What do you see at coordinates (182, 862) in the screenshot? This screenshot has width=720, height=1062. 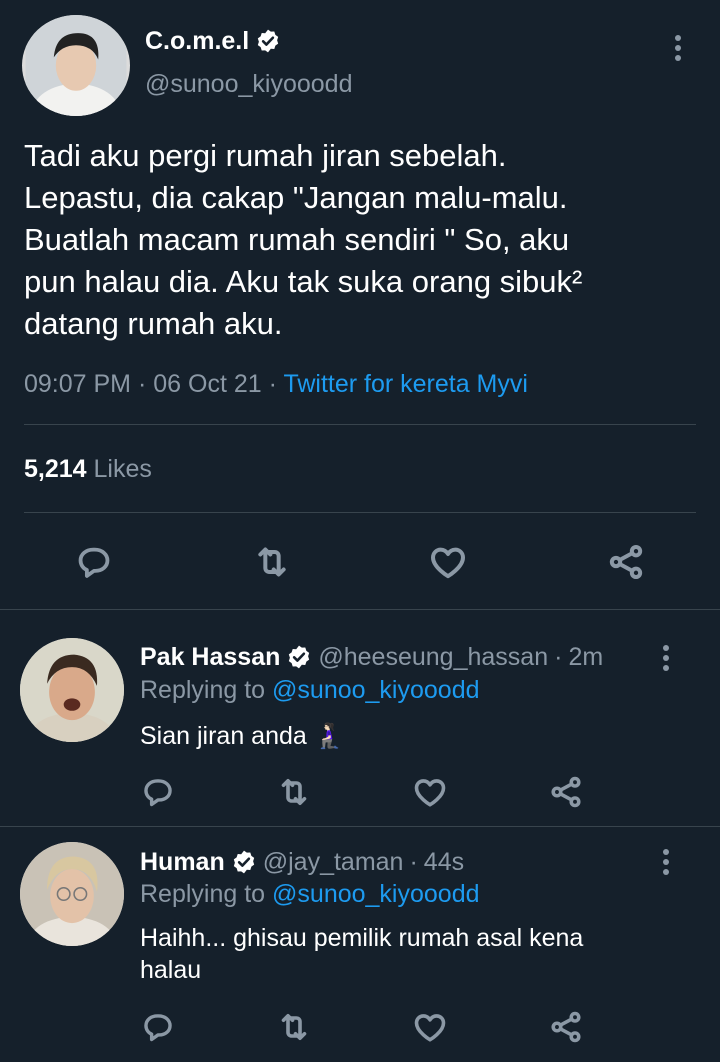 I see `display-name: Human` at bounding box center [182, 862].